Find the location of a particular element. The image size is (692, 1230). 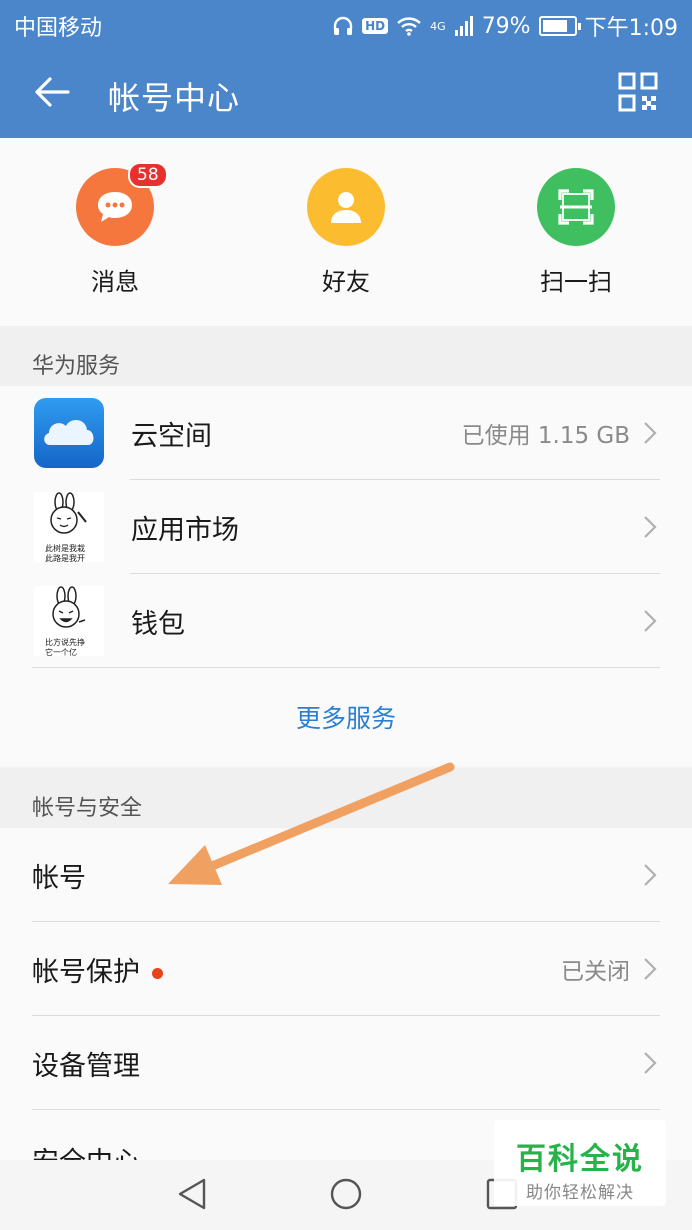

section-header-account-security: 帐号与安全 is located at coordinates (346, 798).